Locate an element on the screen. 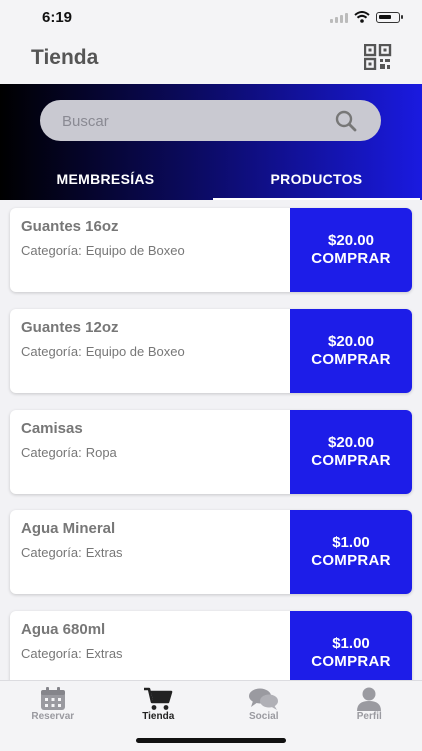 This screenshot has height=751, width=422. status-icons is located at coordinates (365, 17).